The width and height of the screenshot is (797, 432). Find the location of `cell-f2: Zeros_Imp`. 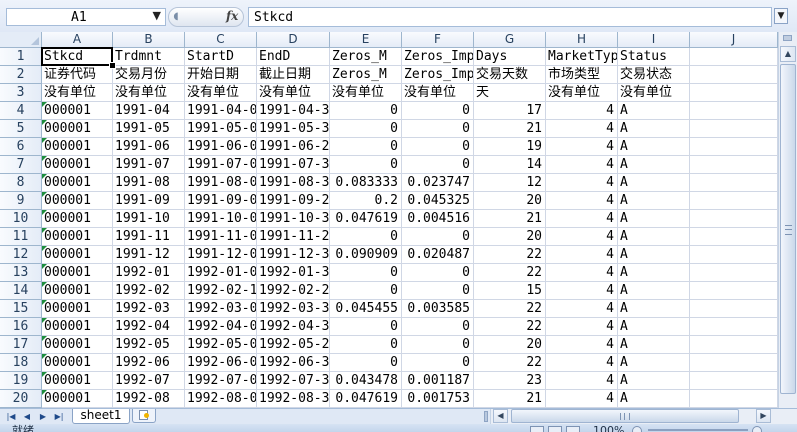

cell-f2: Zeros_Imp is located at coordinates (438, 75).